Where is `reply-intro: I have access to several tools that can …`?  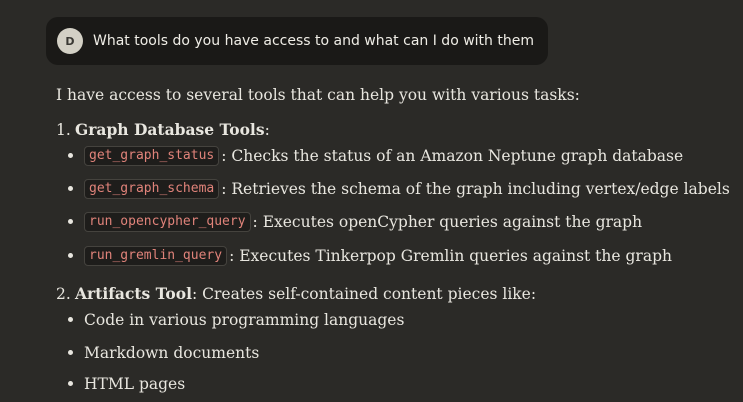 reply-intro: I have access to several tools that can … is located at coordinates (318, 95).